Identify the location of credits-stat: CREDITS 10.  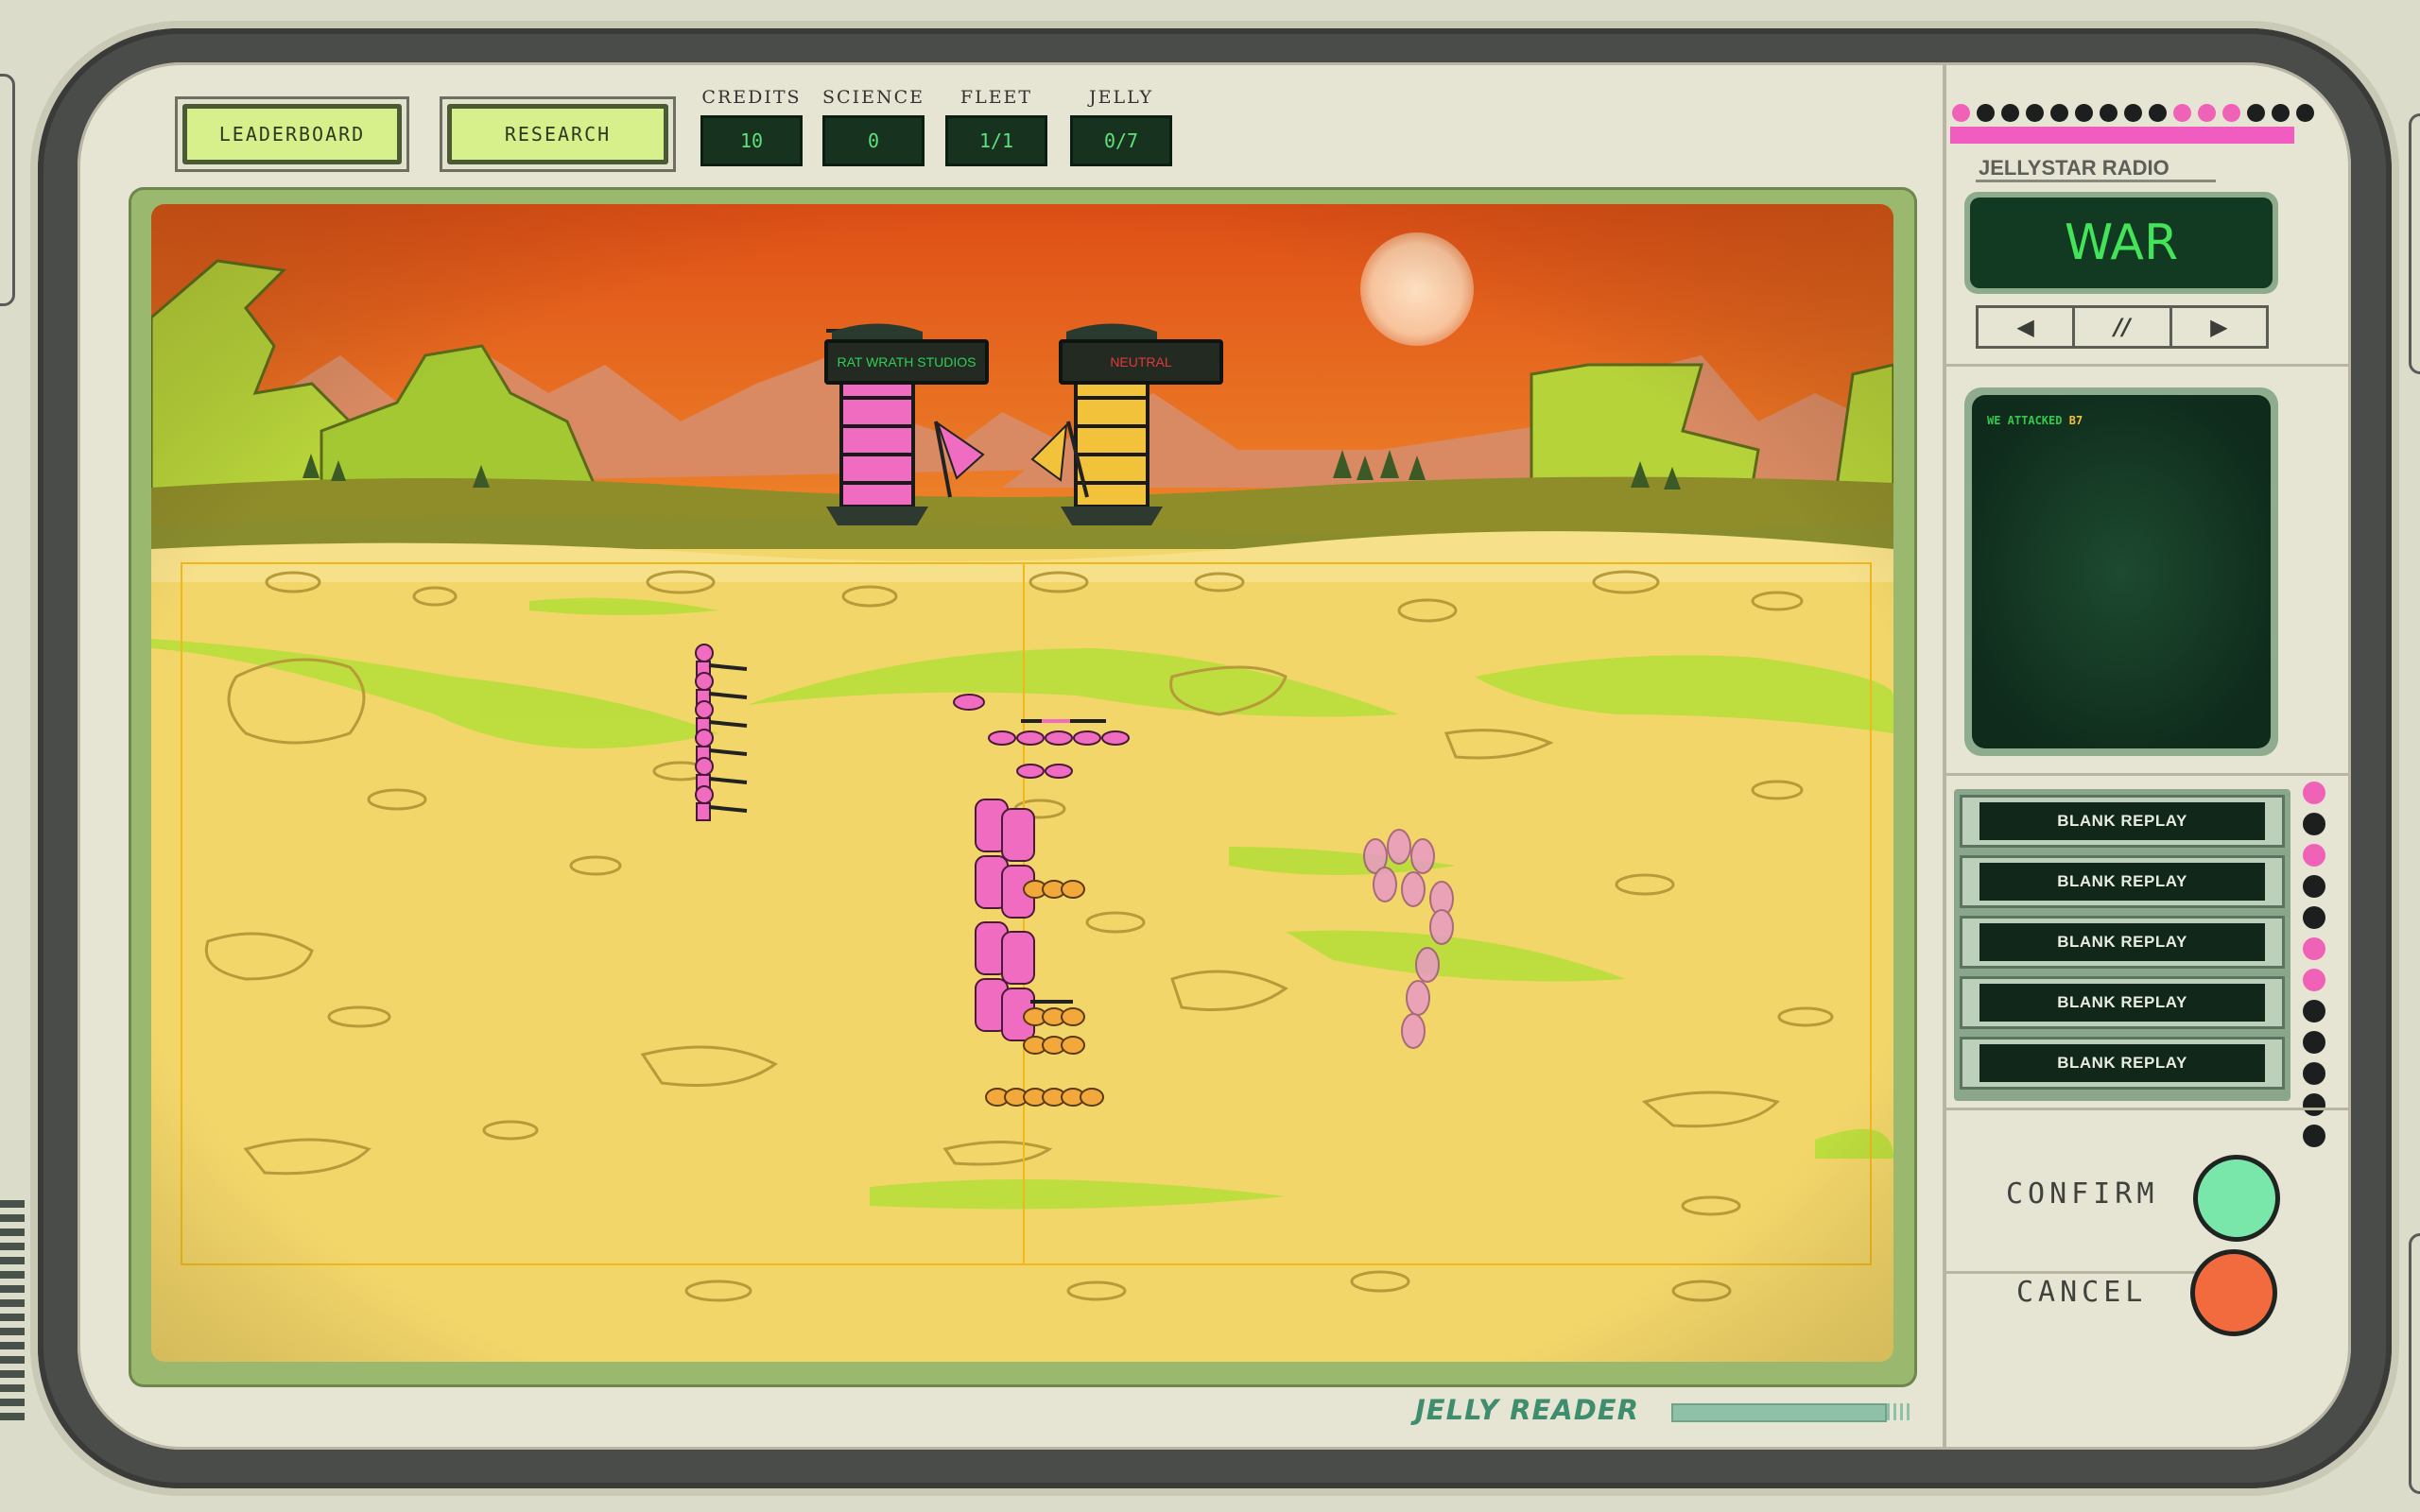
(751, 126).